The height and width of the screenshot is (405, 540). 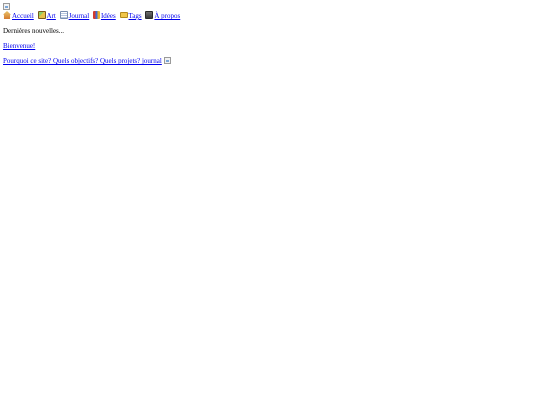 What do you see at coordinates (19, 46) in the screenshot?
I see `post-link-bienvenue: Bienvenue!` at bounding box center [19, 46].